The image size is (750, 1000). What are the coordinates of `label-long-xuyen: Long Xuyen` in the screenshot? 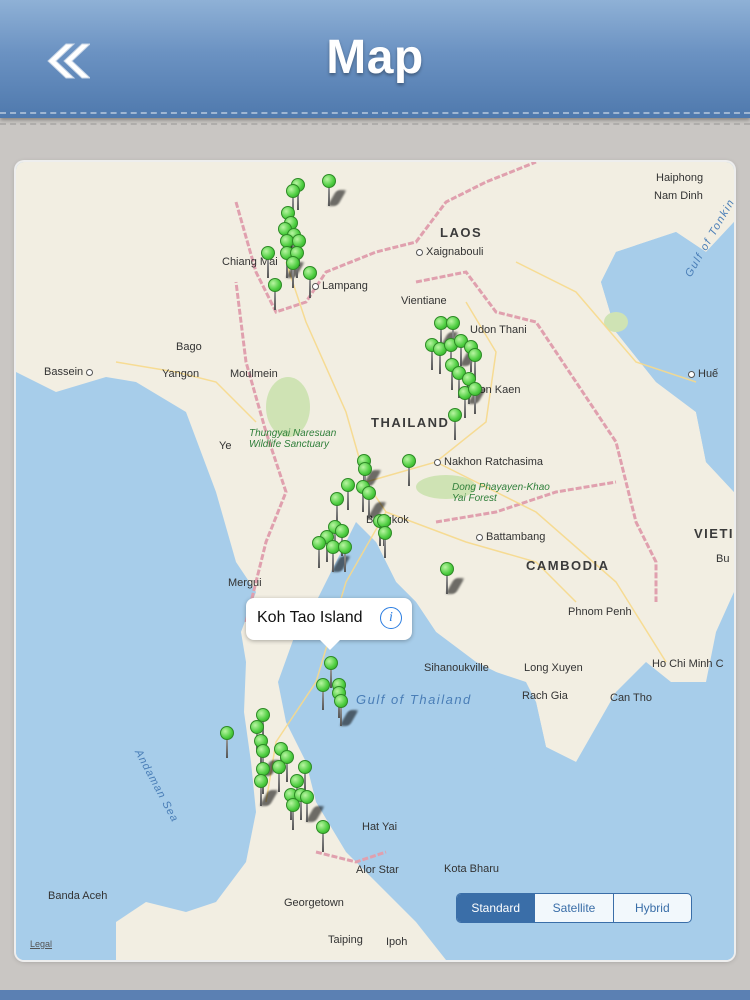 It's located at (553, 668).